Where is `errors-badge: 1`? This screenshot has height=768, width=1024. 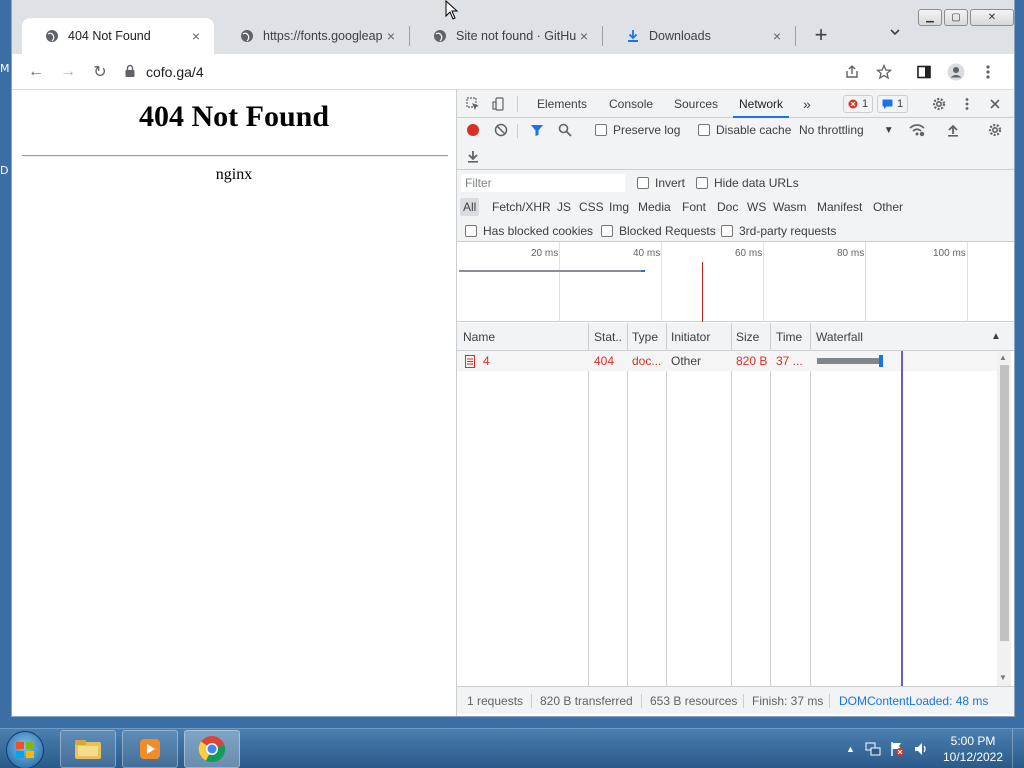 errors-badge: 1 is located at coordinates (858, 104).